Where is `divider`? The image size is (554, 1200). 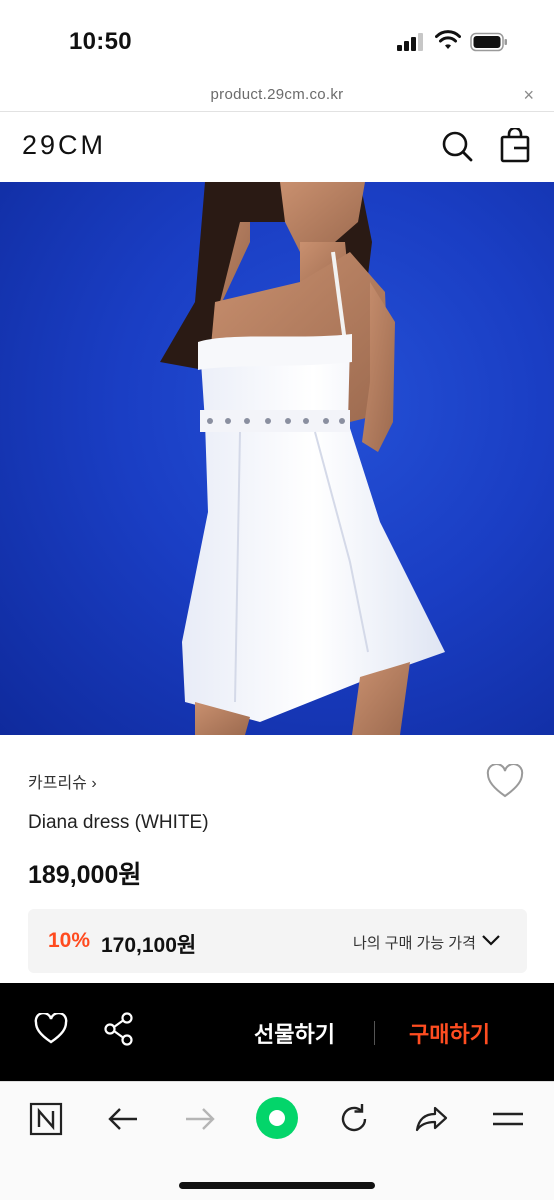 divider is located at coordinates (374, 1033).